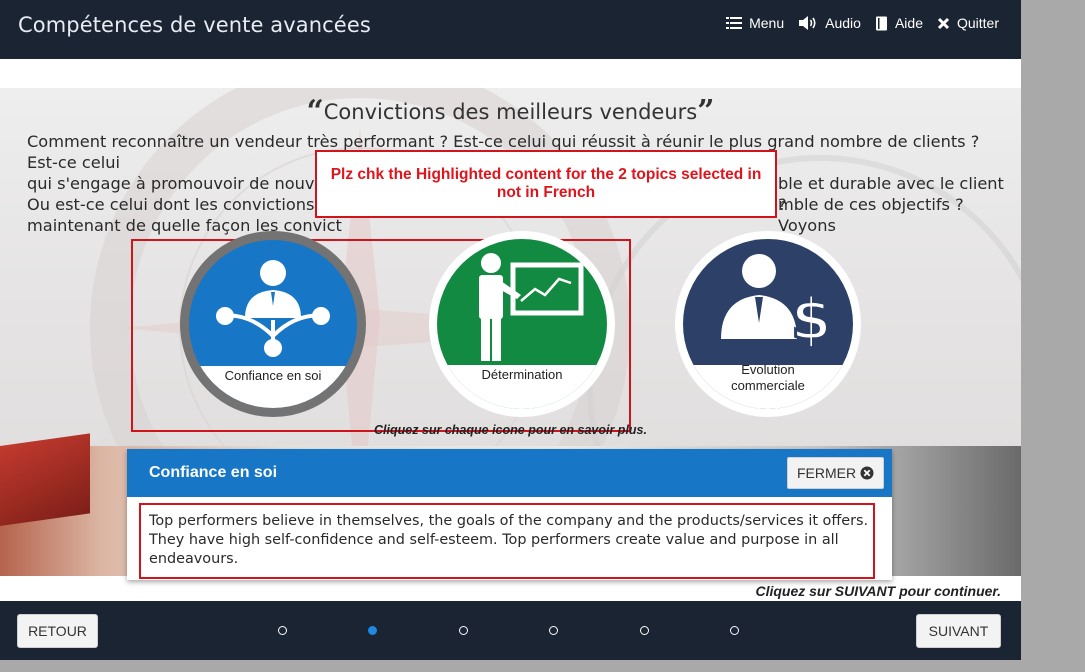 The width and height of the screenshot is (1085, 672). I want to click on slide-title: “Convictions des meilleurs vendeurs”, so click(510, 111).